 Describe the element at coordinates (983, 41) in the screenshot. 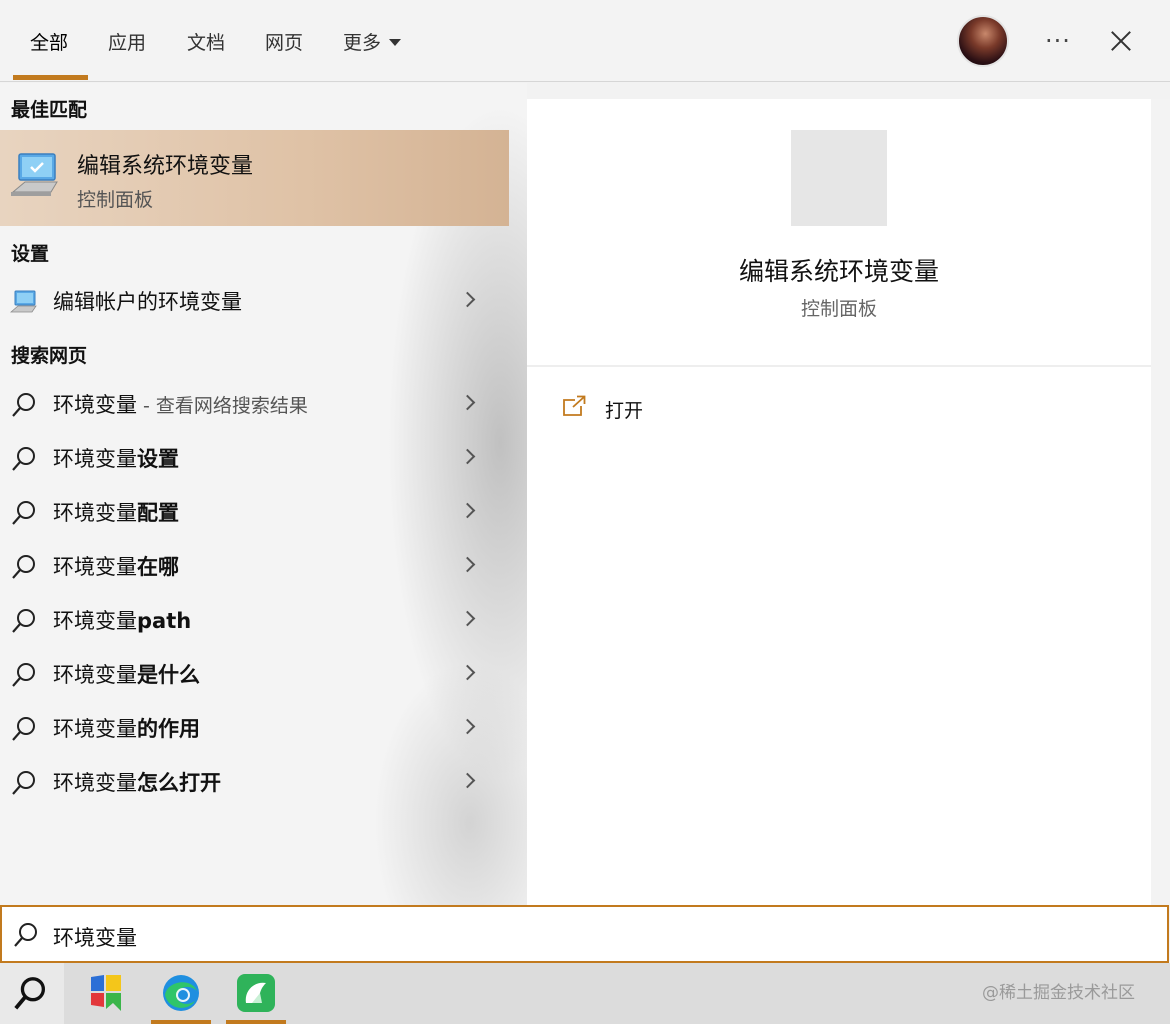

I see `avatar` at that location.